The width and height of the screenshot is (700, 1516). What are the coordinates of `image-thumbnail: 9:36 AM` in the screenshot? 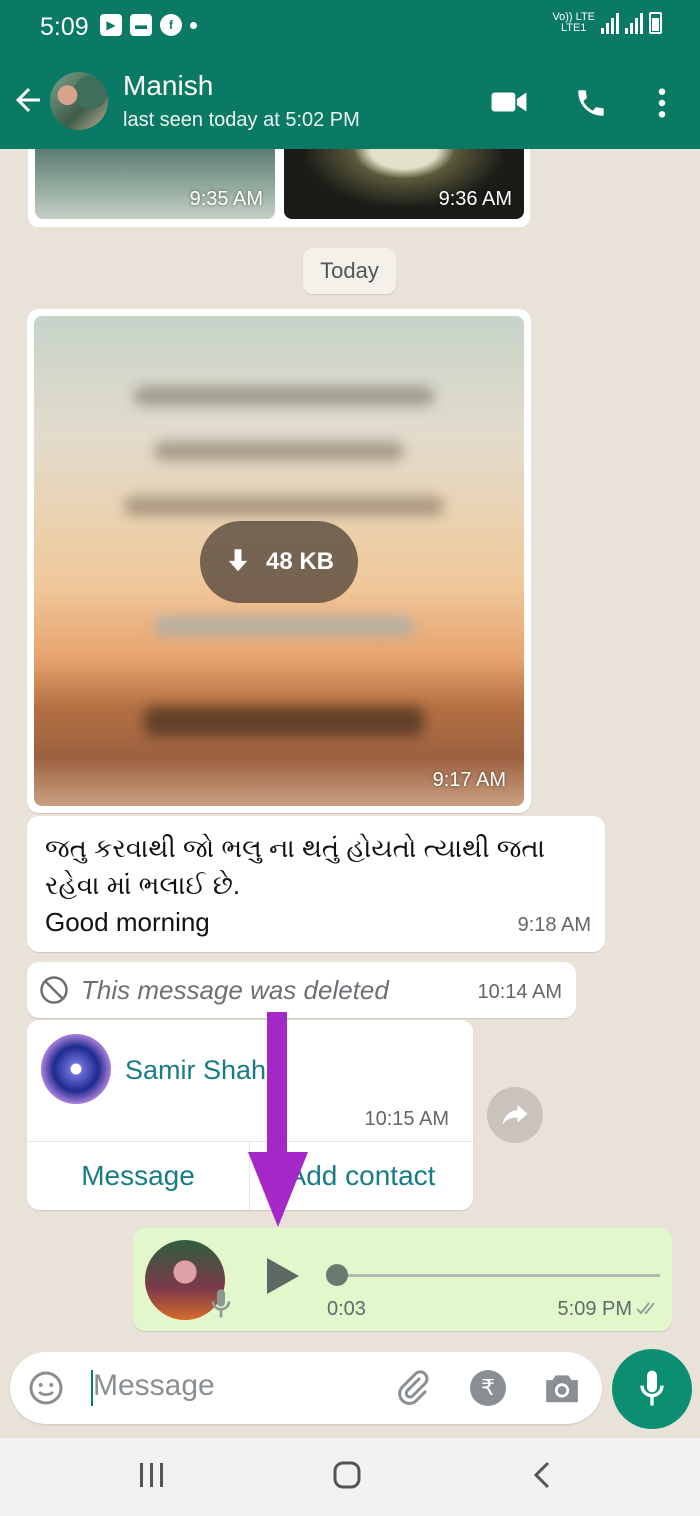 It's located at (404, 184).